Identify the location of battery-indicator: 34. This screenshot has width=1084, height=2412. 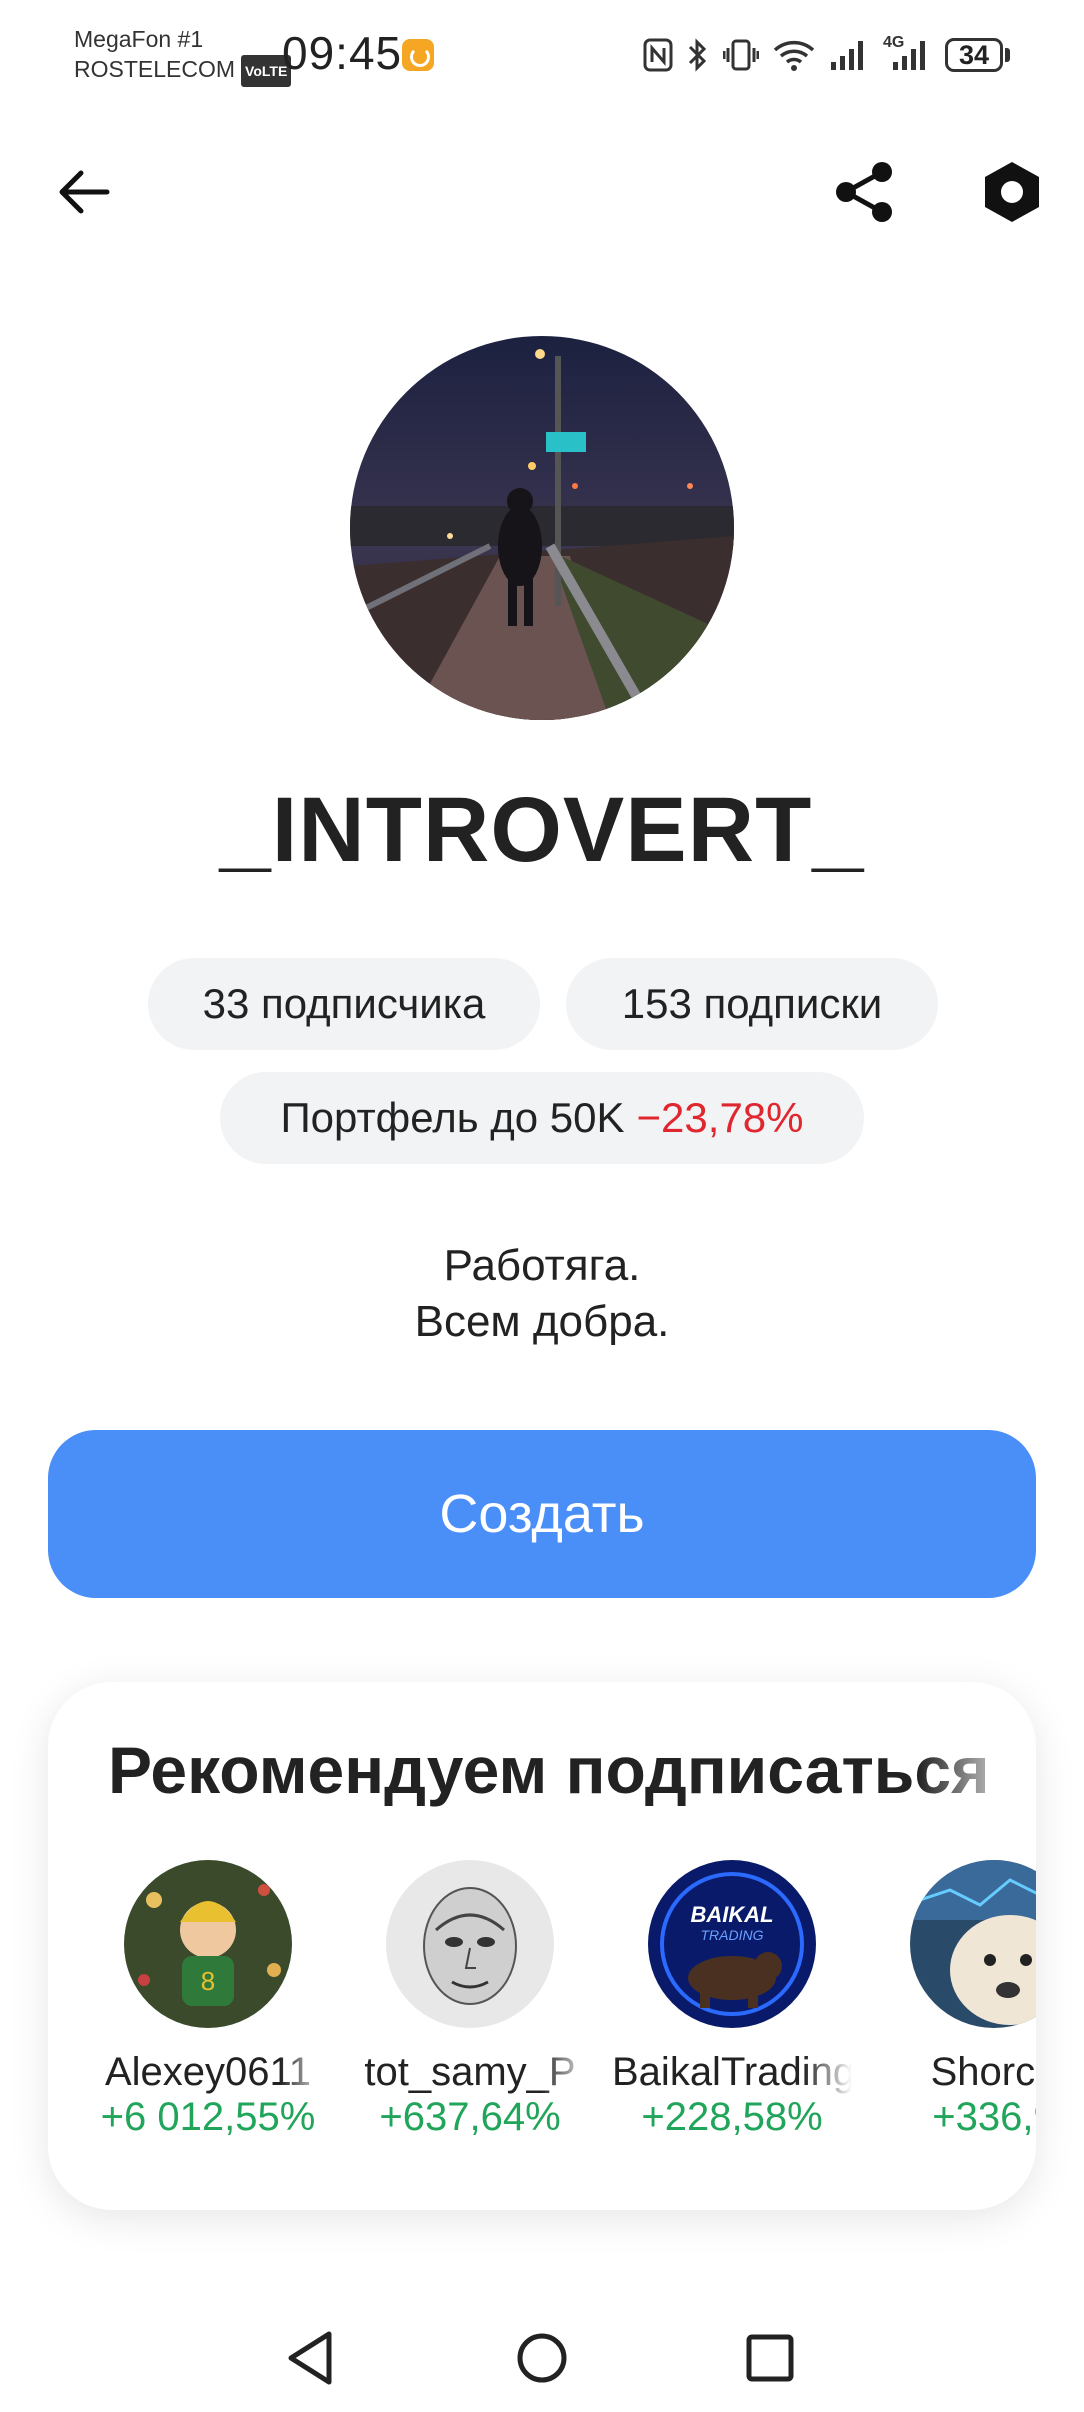
(977, 55).